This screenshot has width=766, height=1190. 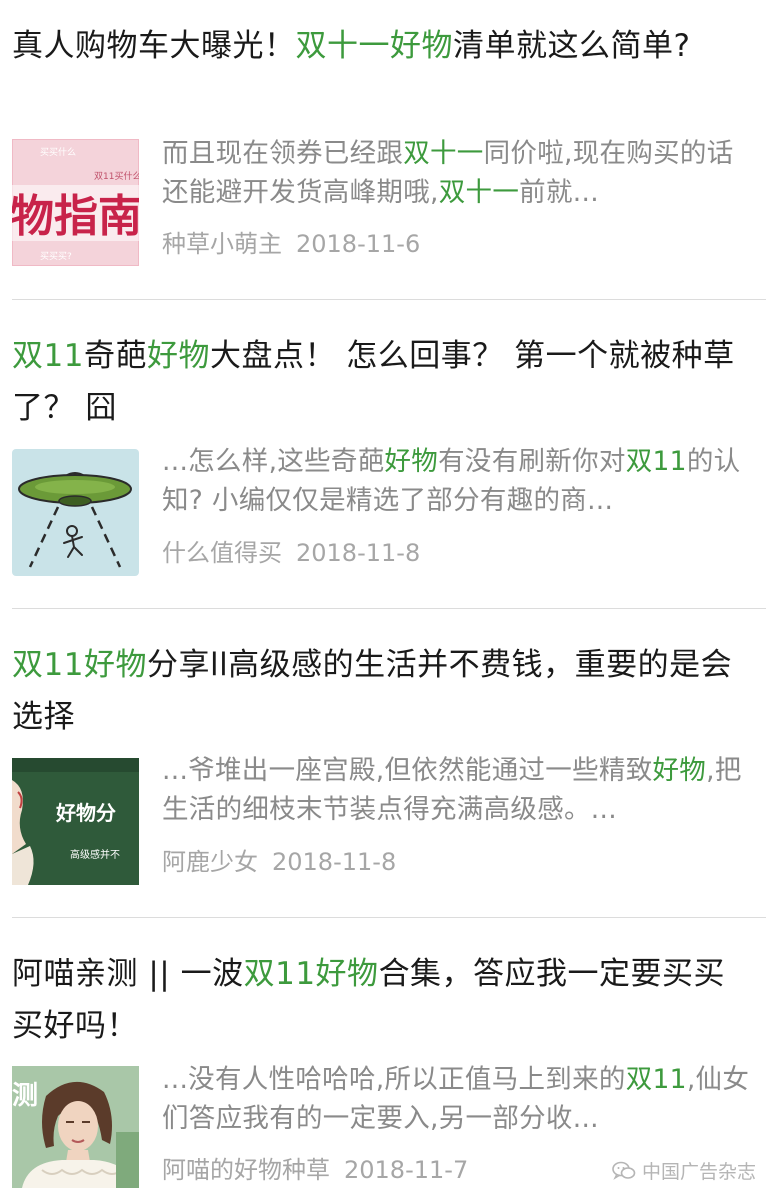 I want to click on result-meta: 种草小萌主 2018-11-6, so click(x=291, y=244).